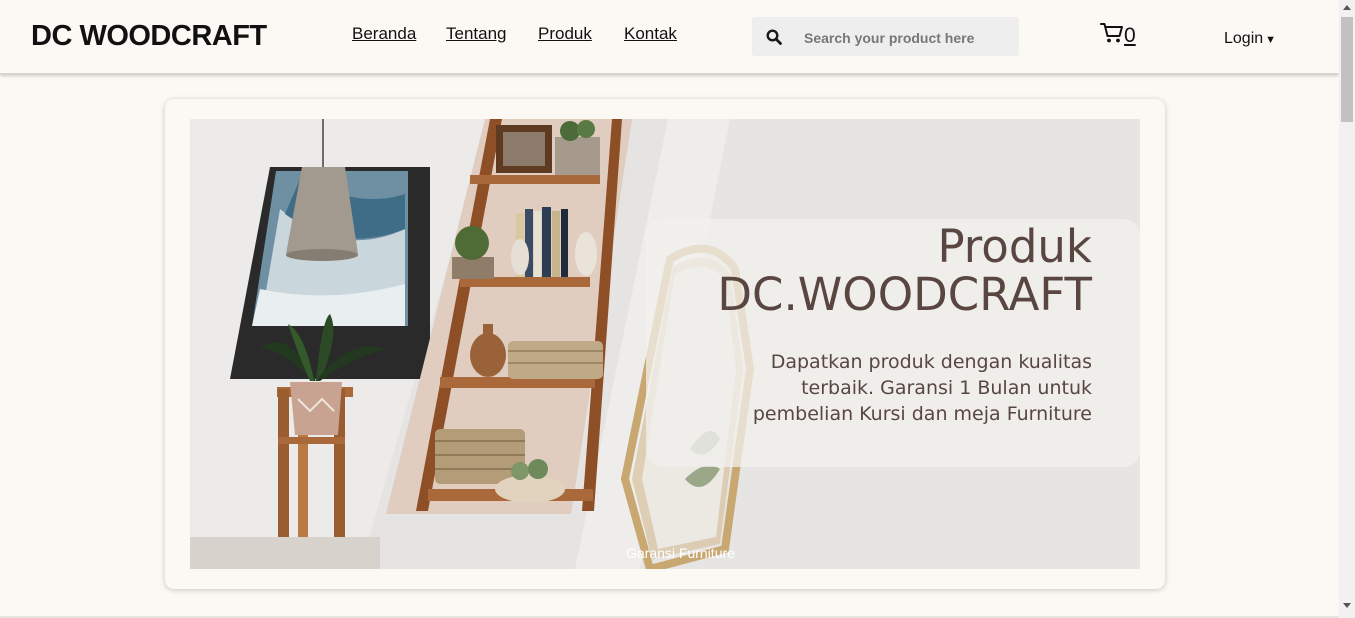 Image resolution: width=1355 pixels, height=618 pixels. What do you see at coordinates (565, 34) in the screenshot?
I see `nav-link-produk: Produk` at bounding box center [565, 34].